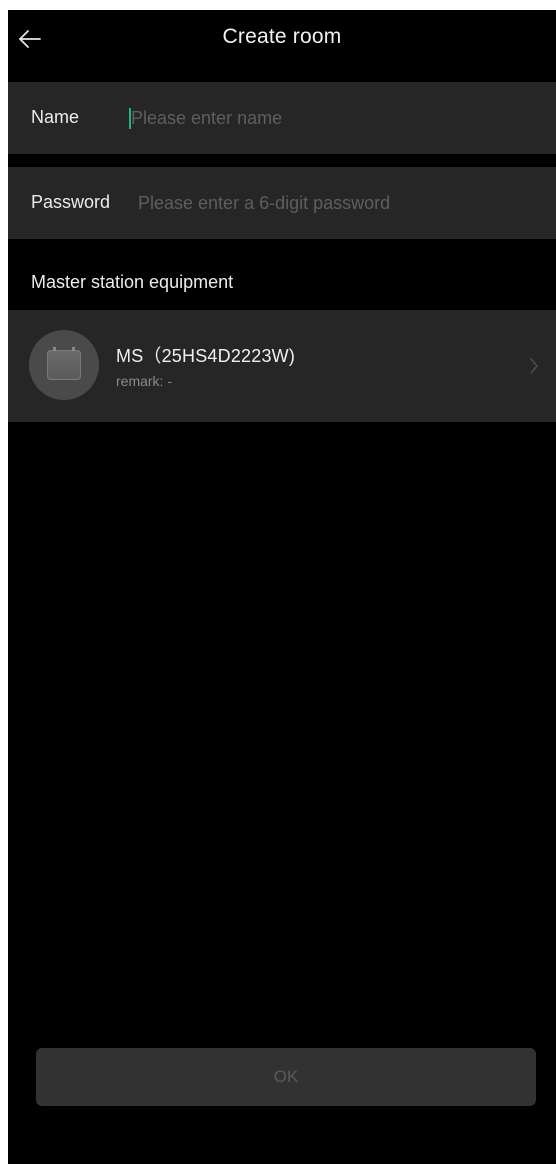 The height and width of the screenshot is (1164, 556). Describe the element at coordinates (534, 366) in the screenshot. I see `chevron-right-icon` at that location.